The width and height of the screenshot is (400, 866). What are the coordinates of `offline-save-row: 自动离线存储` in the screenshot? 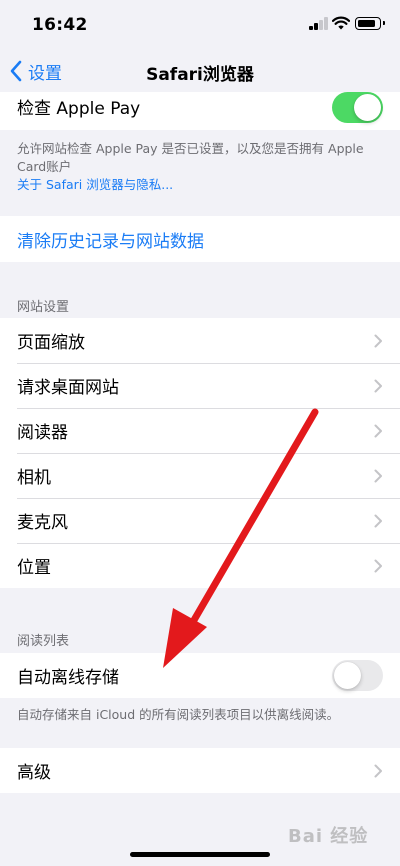 It's located at (200, 675).